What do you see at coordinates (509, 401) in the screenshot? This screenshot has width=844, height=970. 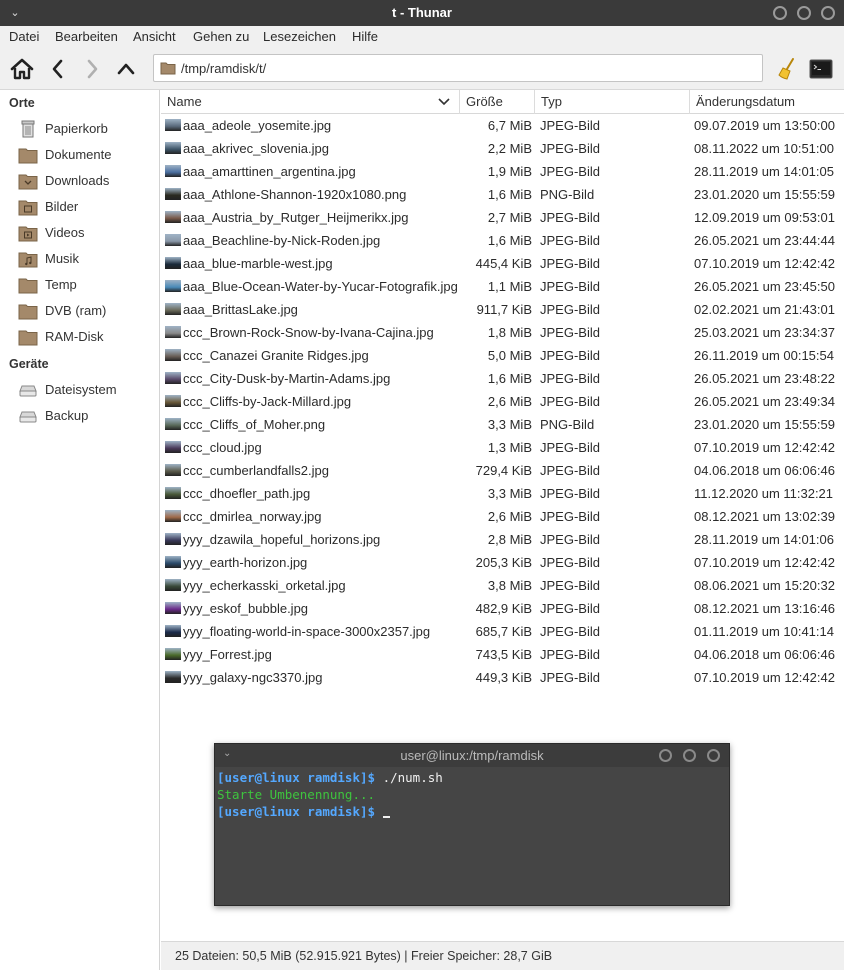 I see `file-size: 2,6 MiB` at bounding box center [509, 401].